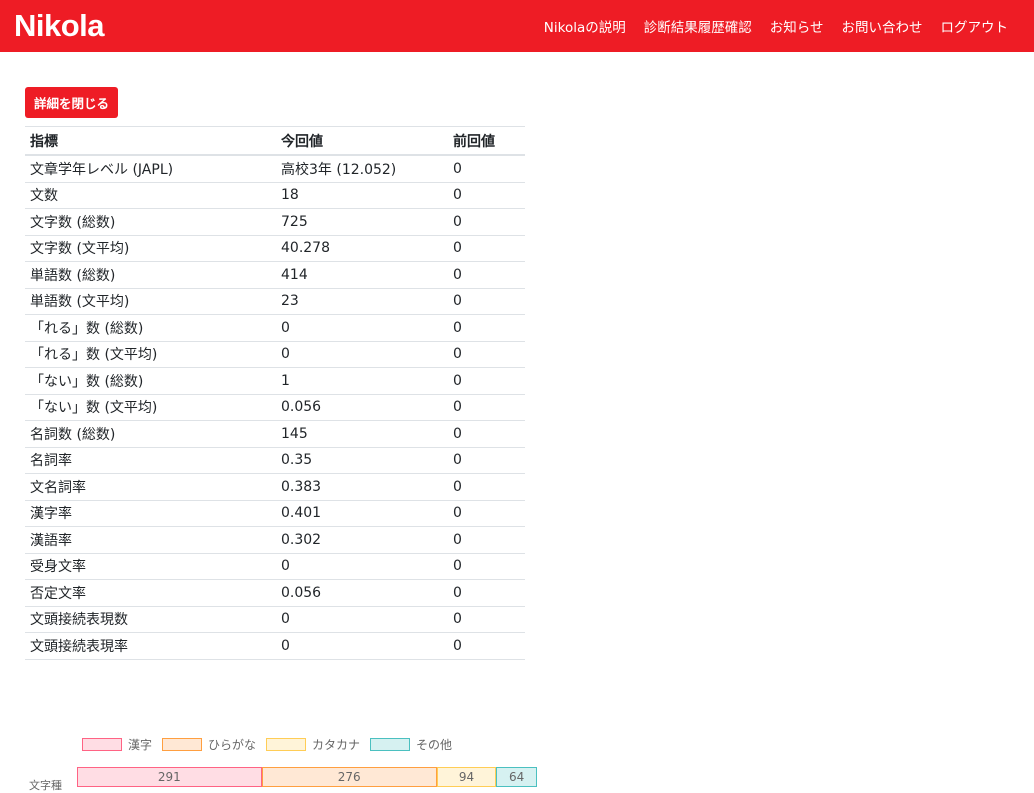 Image resolution: width=1034 pixels, height=793 pixels. I want to click on current-value-cell: 0.302, so click(362, 540).